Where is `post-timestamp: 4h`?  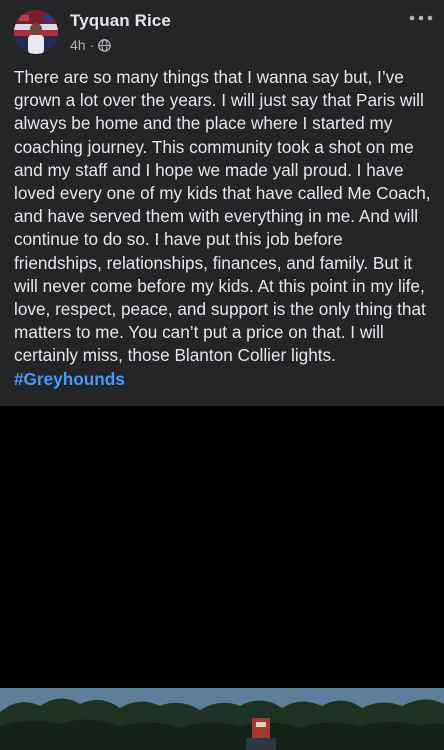 post-timestamp: 4h is located at coordinates (78, 45).